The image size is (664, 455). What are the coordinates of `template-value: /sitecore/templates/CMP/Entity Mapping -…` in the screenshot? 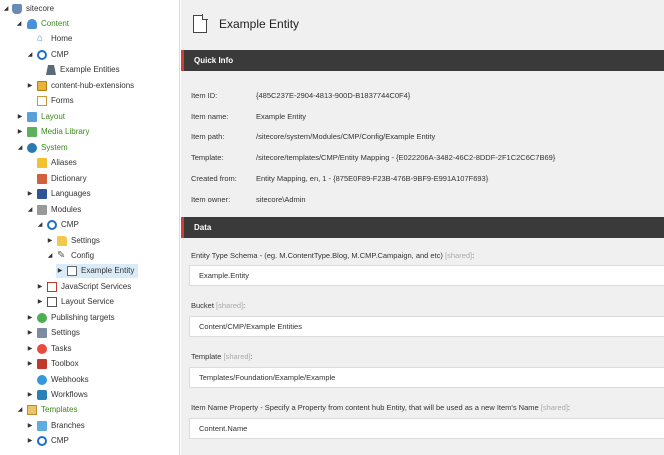 It's located at (406, 157).